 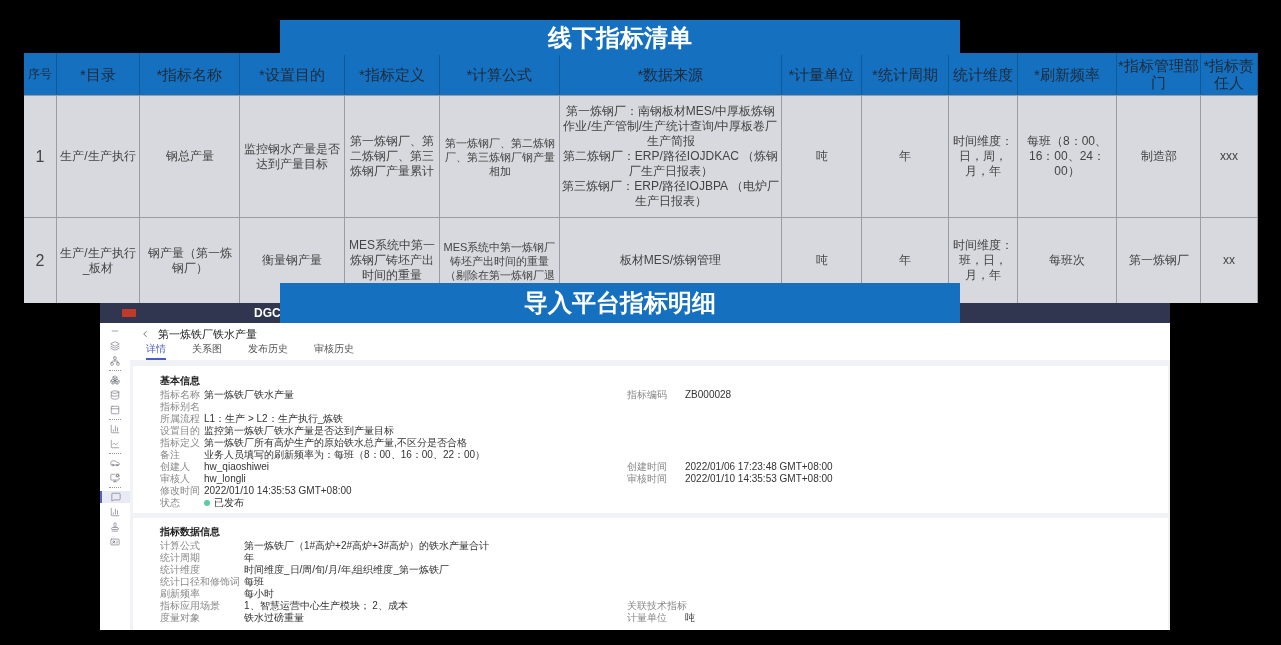 I want to click on column-header: *目录, so click(x=98, y=74).